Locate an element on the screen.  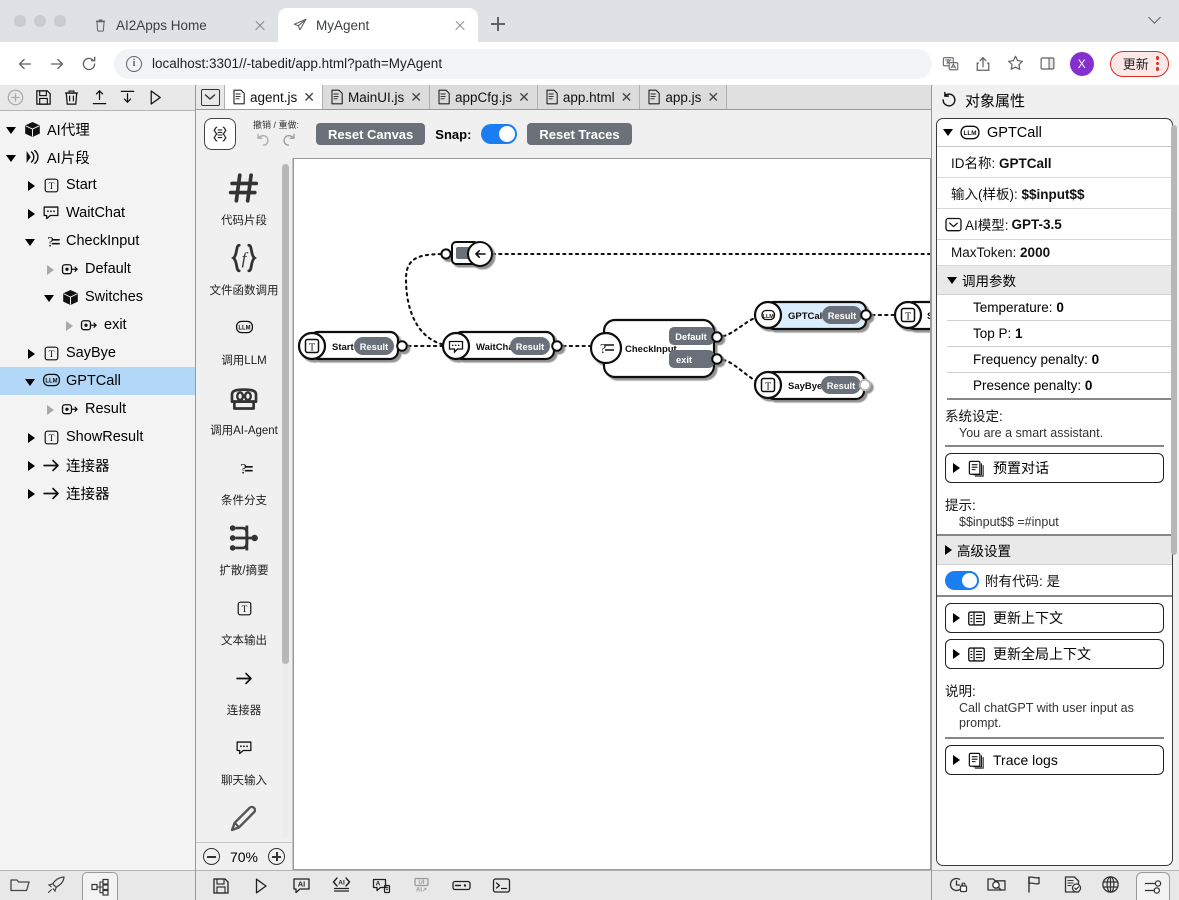
param-row-presence-penalty: Presence penalty: 0 is located at coordinates (1059, 386).